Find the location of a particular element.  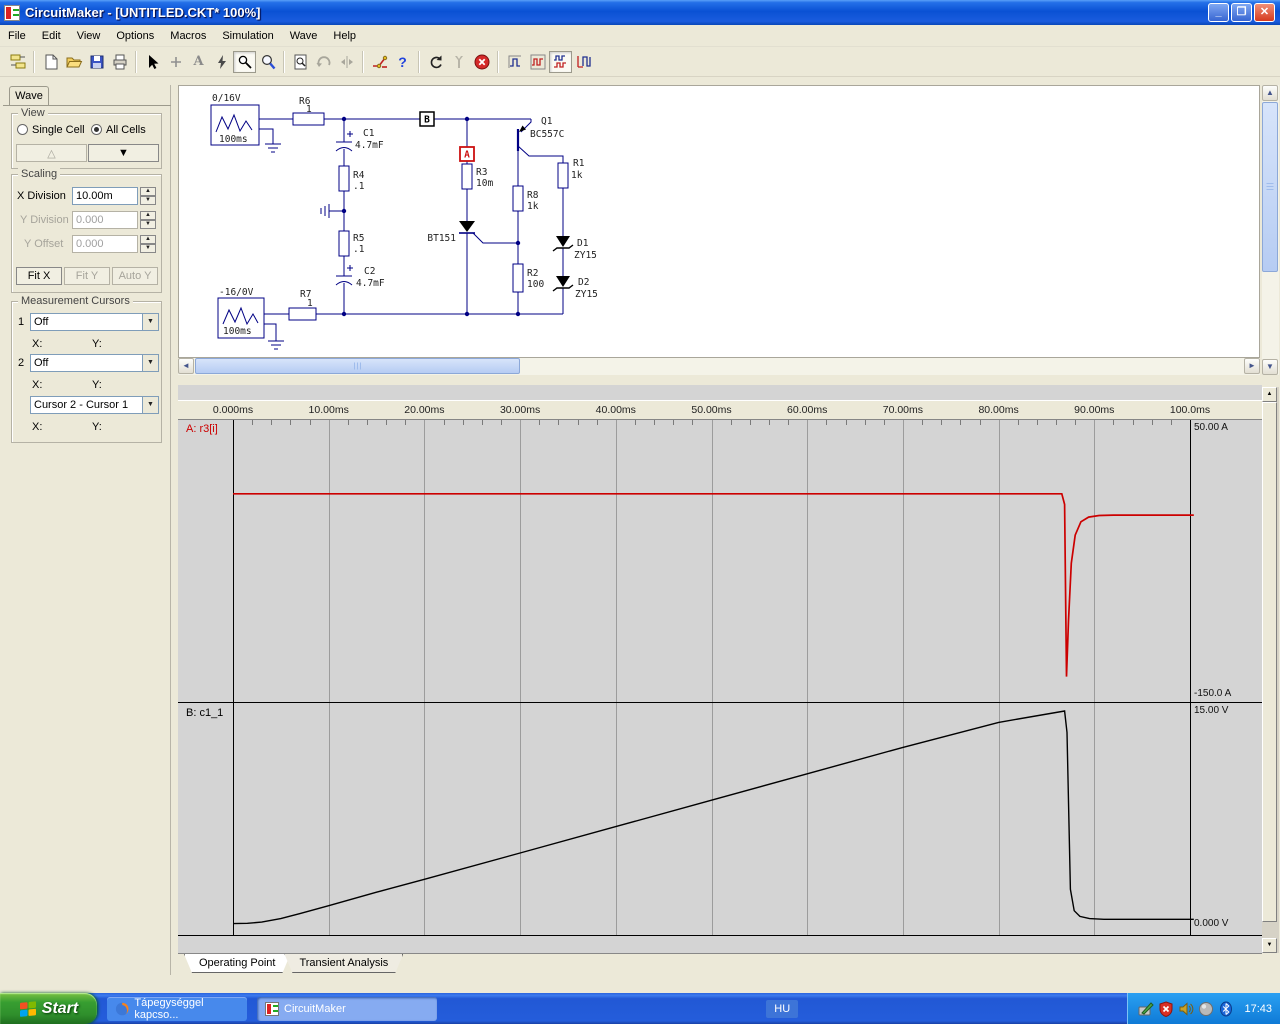

y-offset-spin-up-icon: ▲ is located at coordinates (148, 239).